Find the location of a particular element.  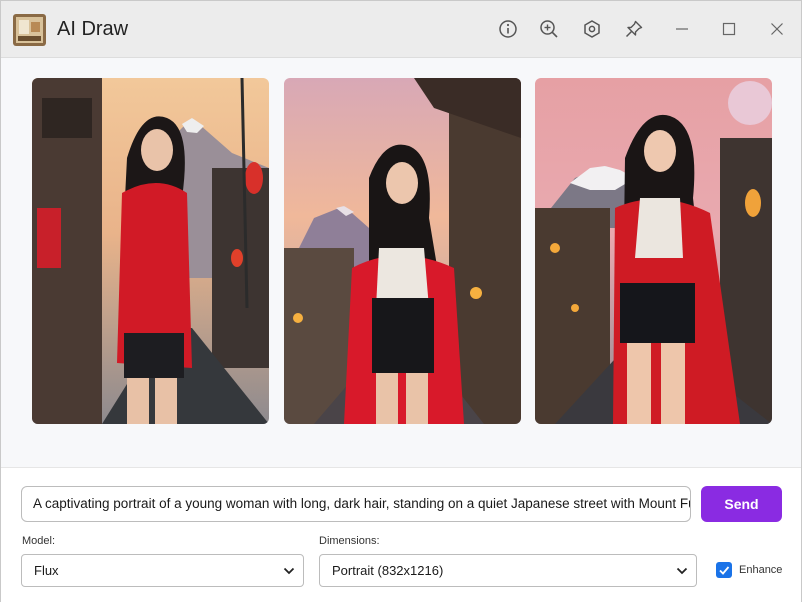

title-bar: AI Draw is located at coordinates (401, 29).